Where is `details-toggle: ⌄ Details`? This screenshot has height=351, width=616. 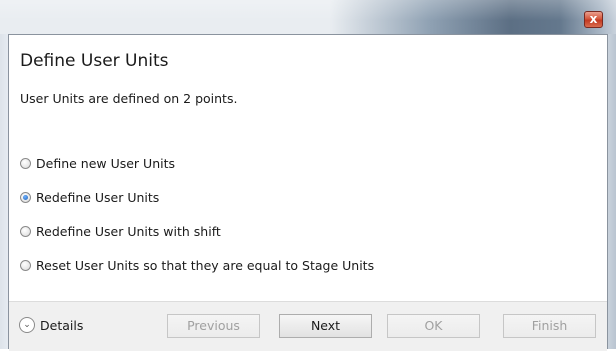
details-toggle: ⌄ Details is located at coordinates (51, 325).